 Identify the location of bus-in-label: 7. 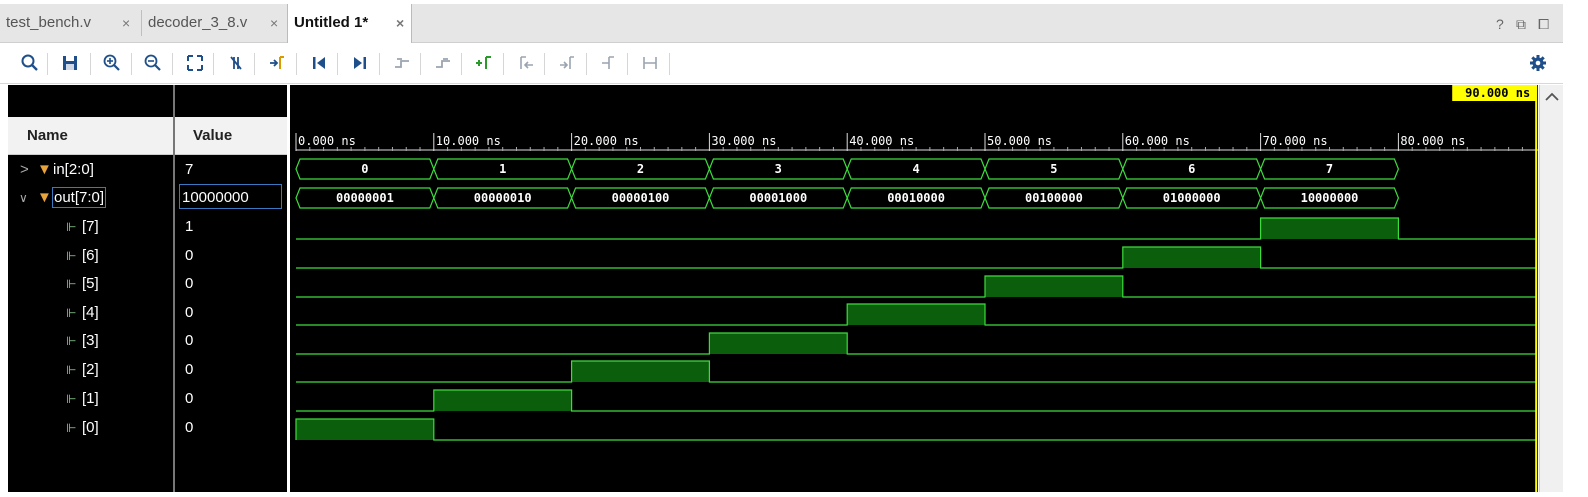
(1329, 169).